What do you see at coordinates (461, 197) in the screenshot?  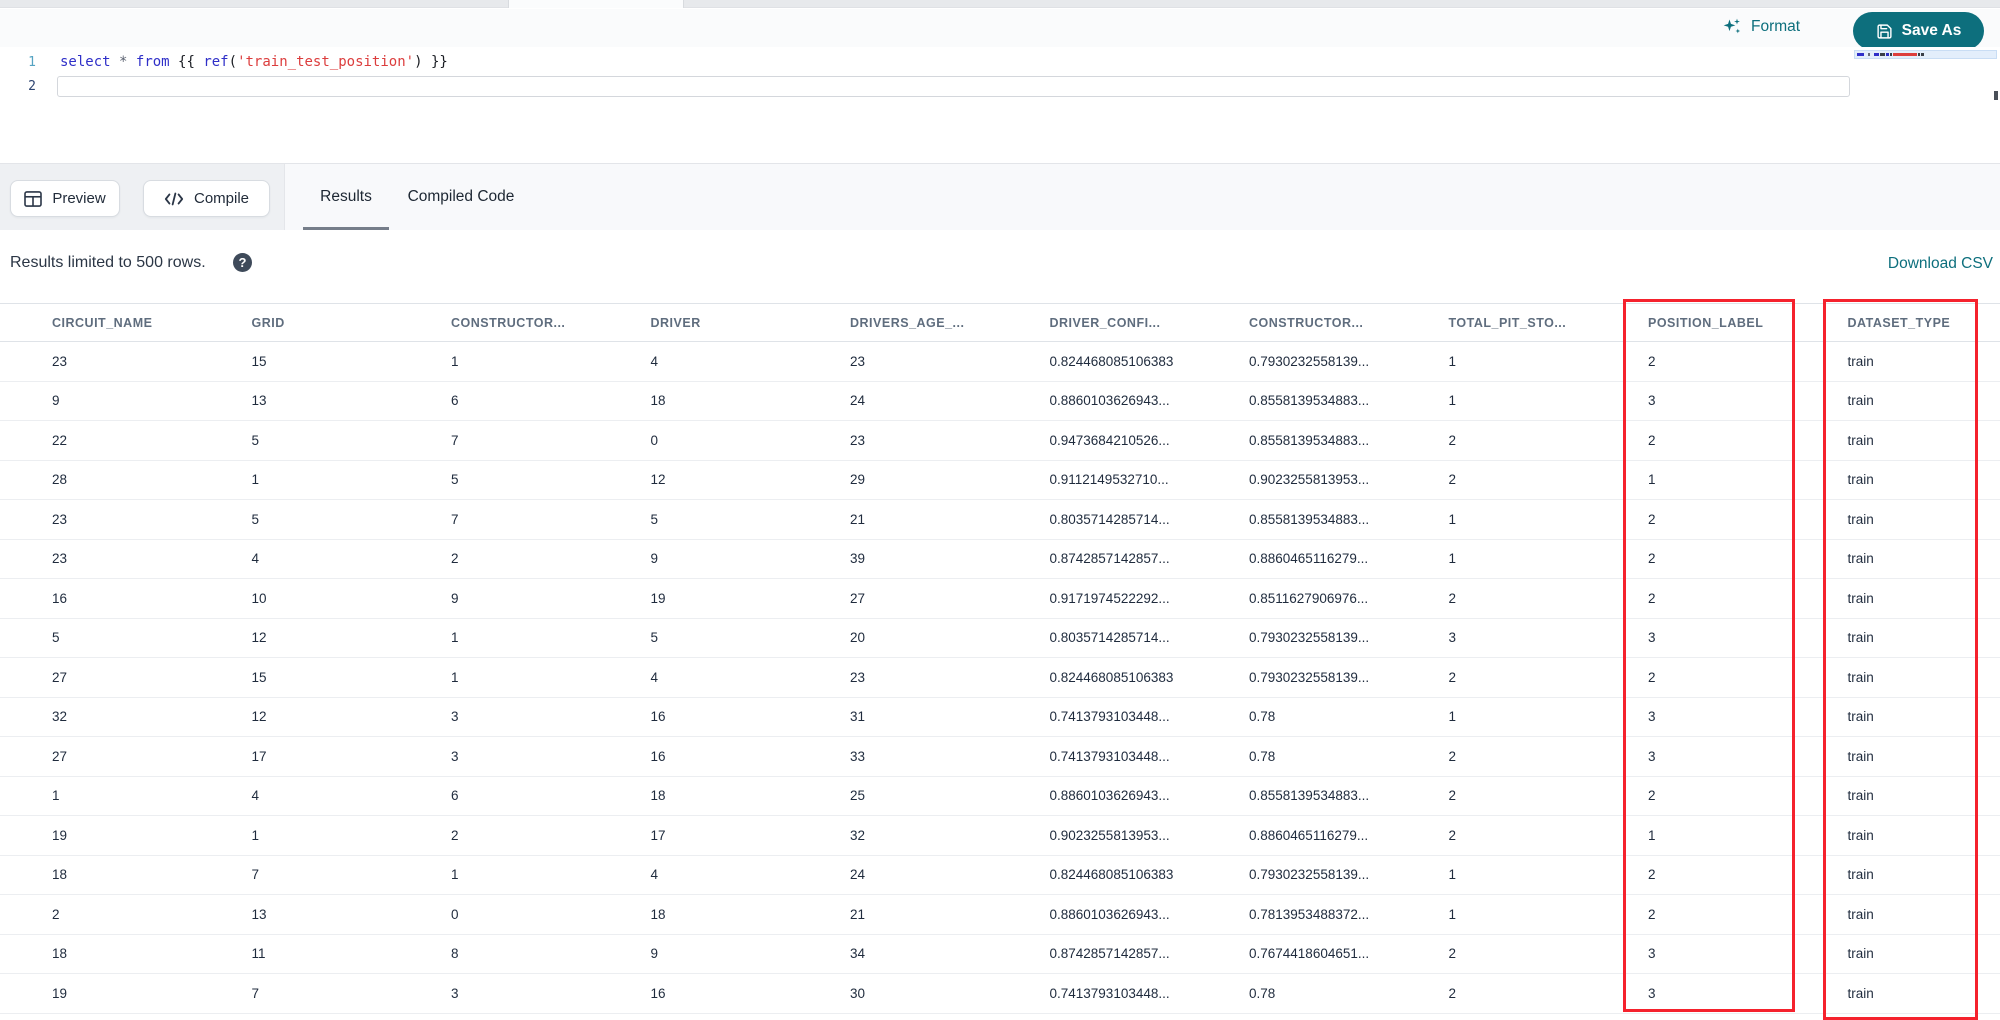 I see `tab-compiled-code: Compiled Code` at bounding box center [461, 197].